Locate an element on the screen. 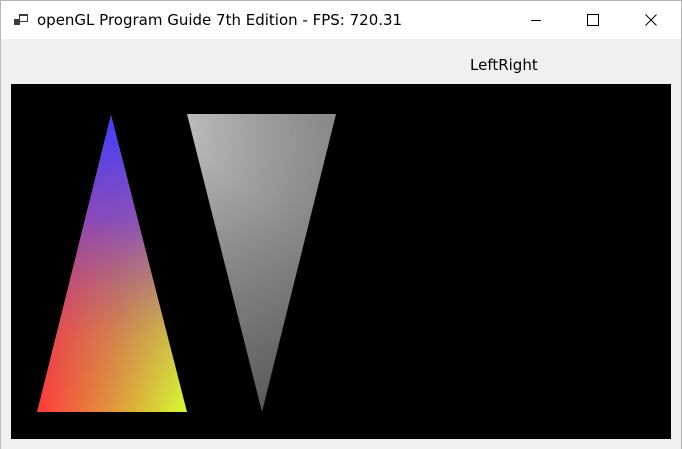 This screenshot has width=682, height=449. leftright-label: LeftRight is located at coordinates (504, 65).